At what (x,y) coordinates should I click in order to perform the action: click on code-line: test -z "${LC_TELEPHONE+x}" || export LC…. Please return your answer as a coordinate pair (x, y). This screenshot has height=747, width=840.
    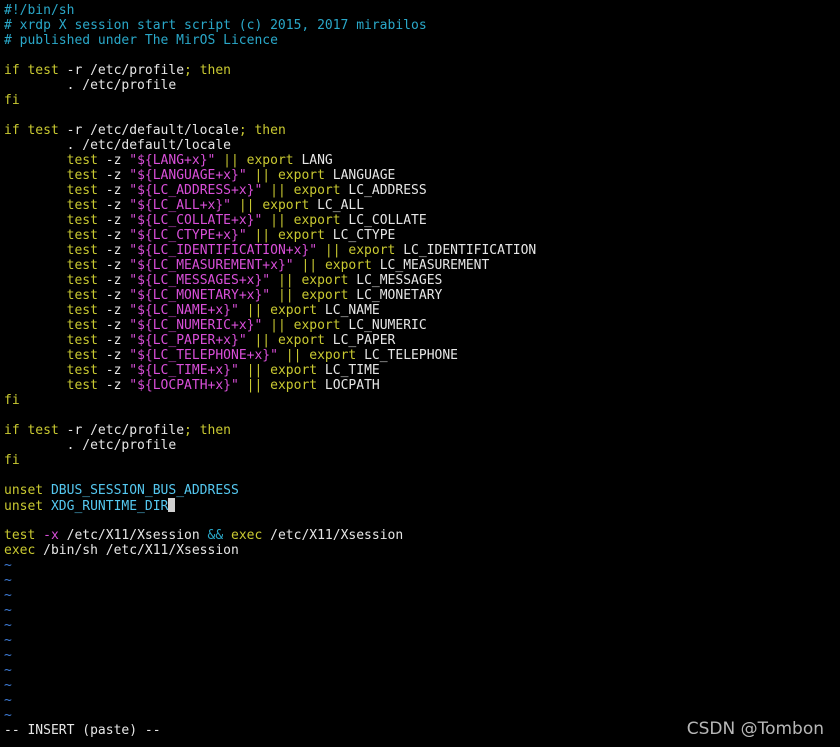
    Looking at the image, I should click on (422, 355).